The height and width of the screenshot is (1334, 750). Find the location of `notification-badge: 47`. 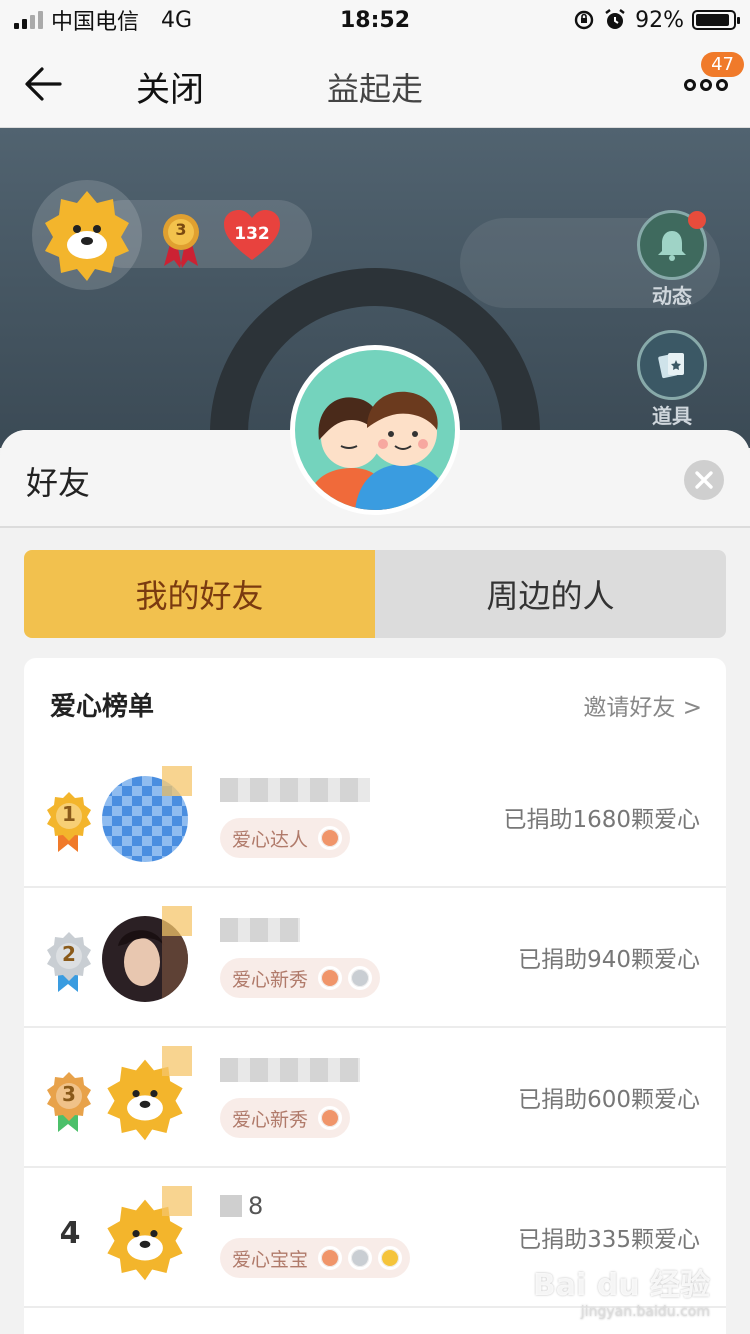

notification-badge: 47 is located at coordinates (722, 64).